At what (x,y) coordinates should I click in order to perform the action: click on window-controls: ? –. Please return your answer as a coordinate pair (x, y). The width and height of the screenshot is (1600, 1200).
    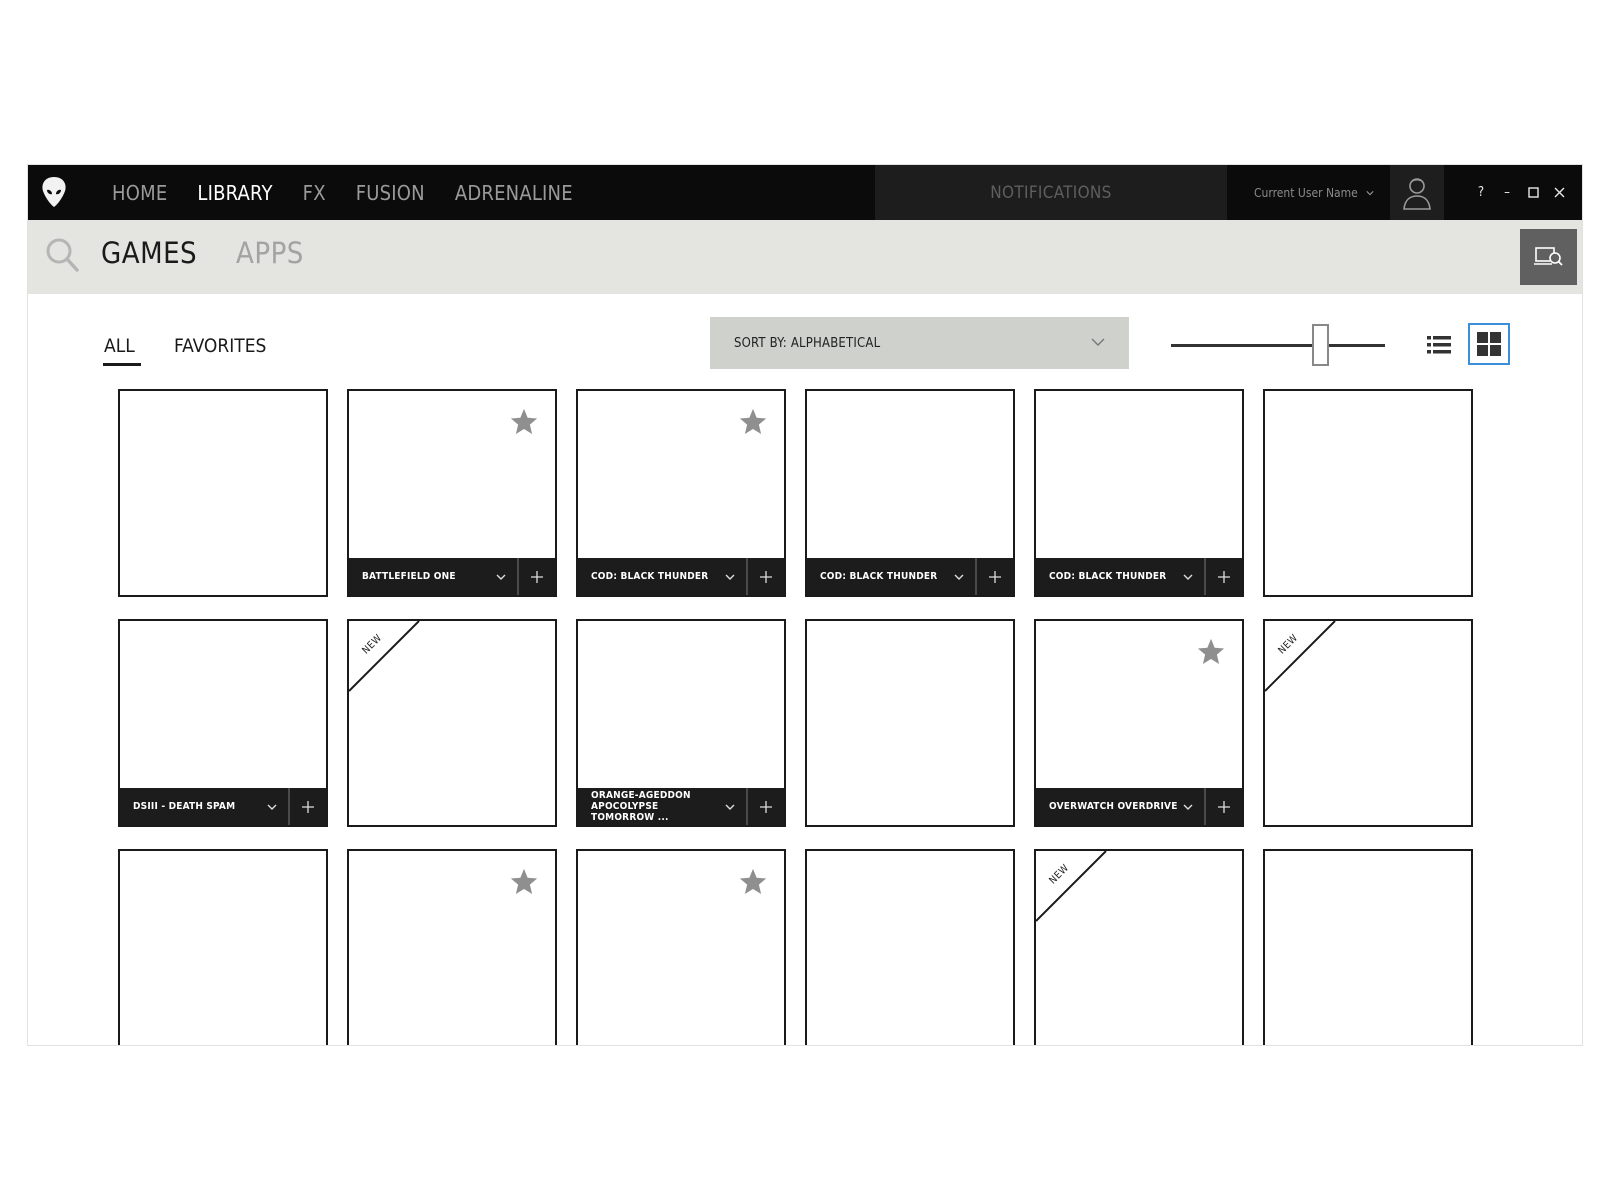
    Looking at the image, I should click on (1520, 192).